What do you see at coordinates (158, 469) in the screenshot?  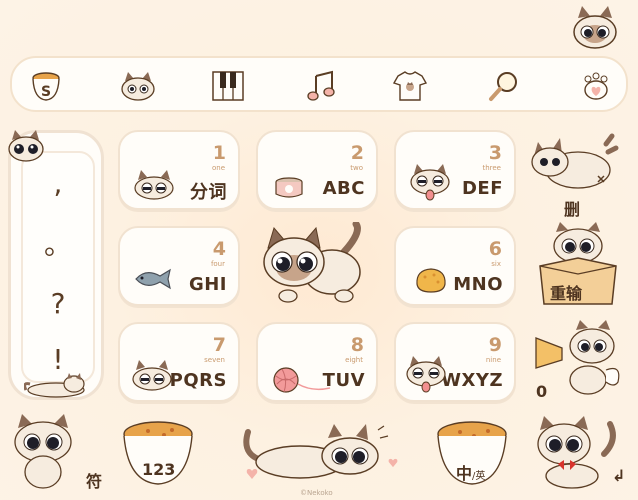 I see `numbers-button: 123` at bounding box center [158, 469].